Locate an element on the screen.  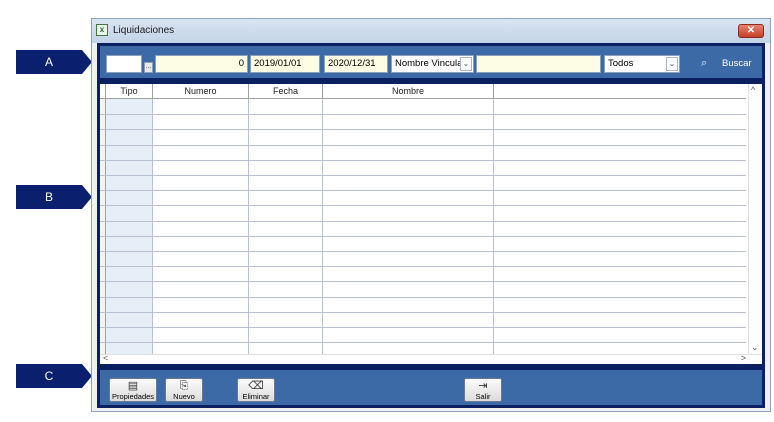
properties-icon: ▤ is located at coordinates (133, 386).